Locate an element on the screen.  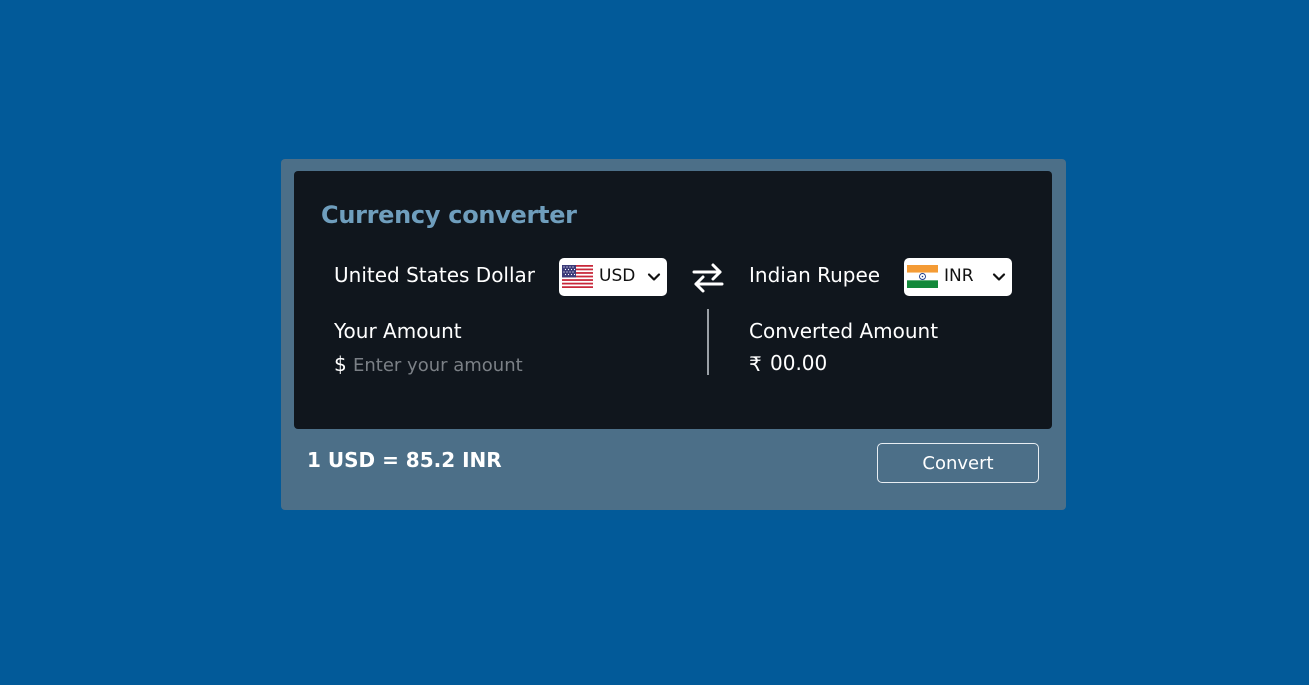
to-currency-select: INR is located at coordinates (958, 277).